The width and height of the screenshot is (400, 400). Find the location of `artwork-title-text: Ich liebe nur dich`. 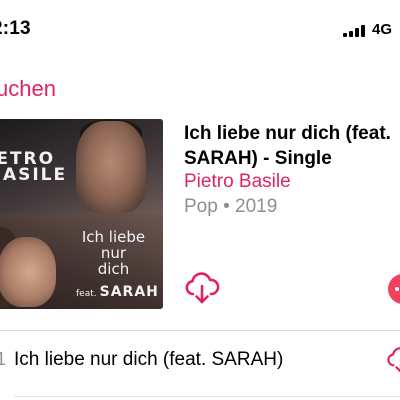

artwork-title-text: Ich liebe nur dich is located at coordinates (113, 253).